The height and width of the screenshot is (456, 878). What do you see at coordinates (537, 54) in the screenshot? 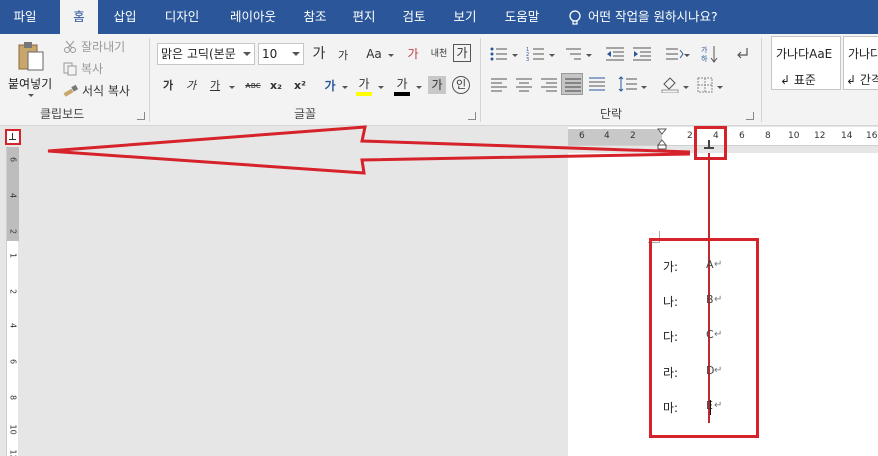
I see `numbering-icon: 123` at bounding box center [537, 54].